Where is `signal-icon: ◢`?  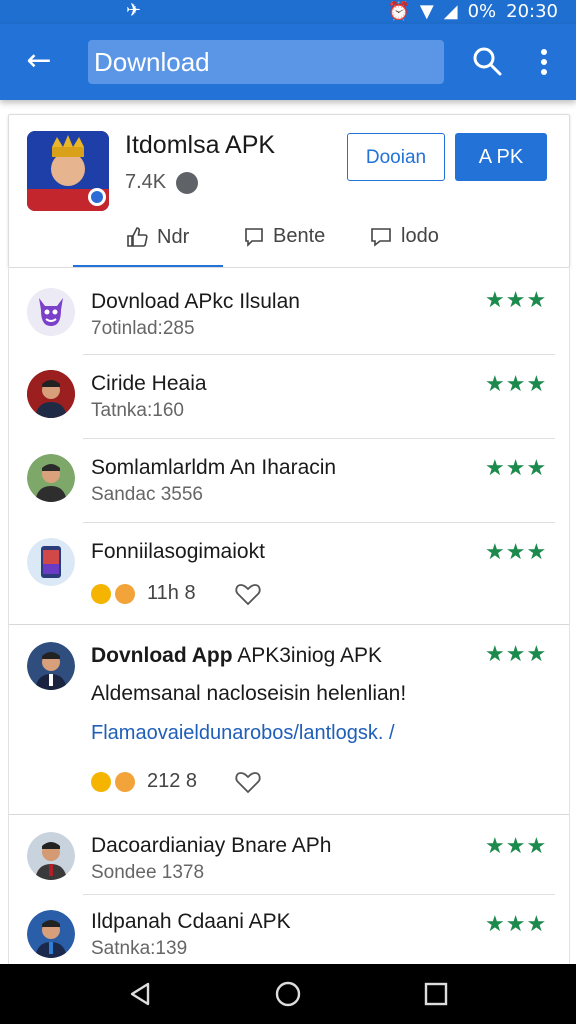 signal-icon: ◢ is located at coordinates (450, 11).